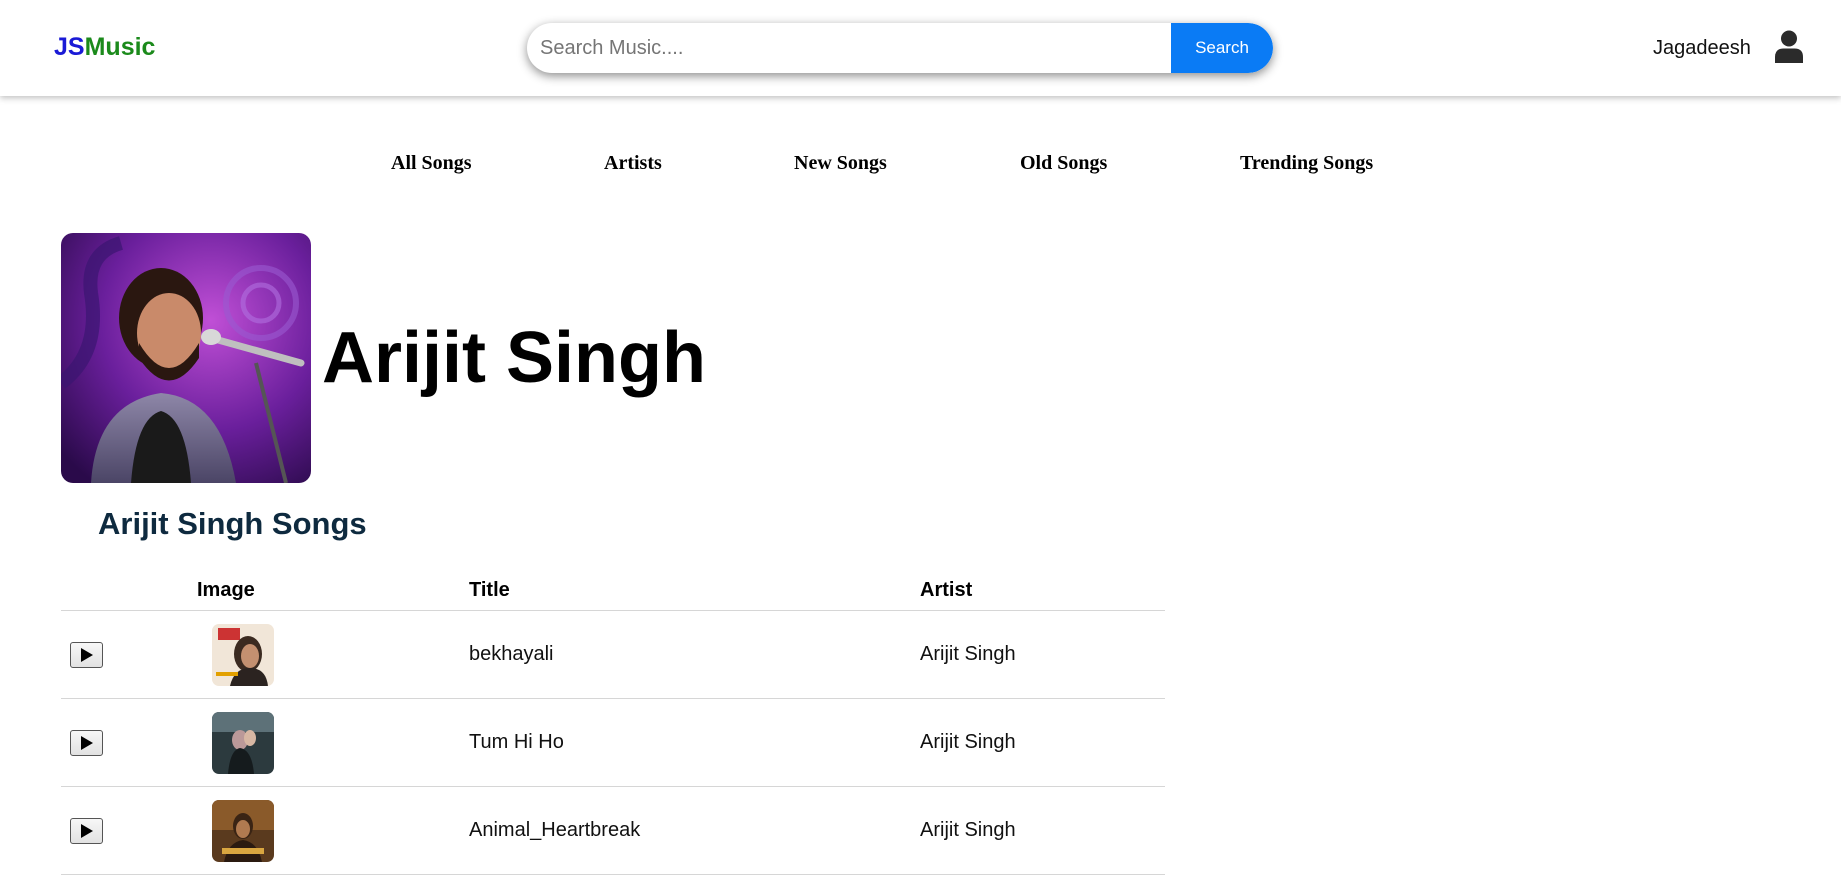  I want to click on table-row: Tum Hi Ho Arijit Singh, so click(613, 742).